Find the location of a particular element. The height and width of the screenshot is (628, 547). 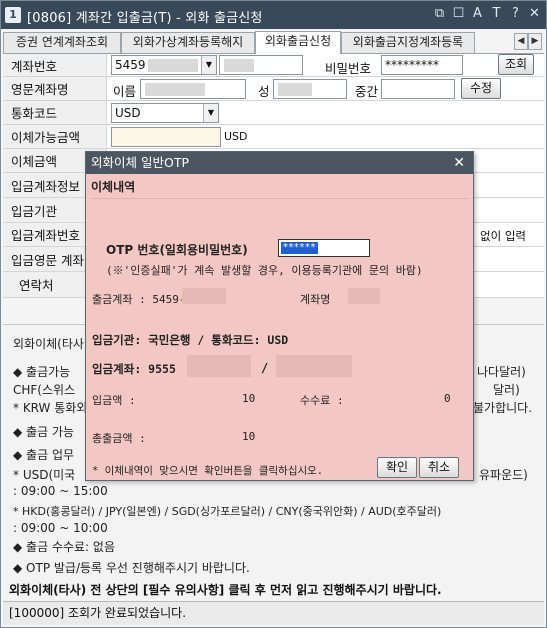

masked-in-account is located at coordinates (219, 366).